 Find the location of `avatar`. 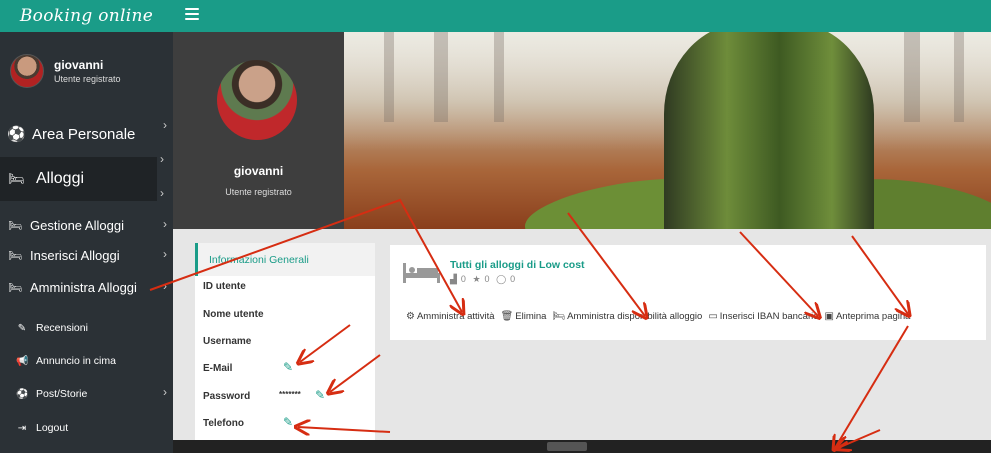

avatar is located at coordinates (27, 71).